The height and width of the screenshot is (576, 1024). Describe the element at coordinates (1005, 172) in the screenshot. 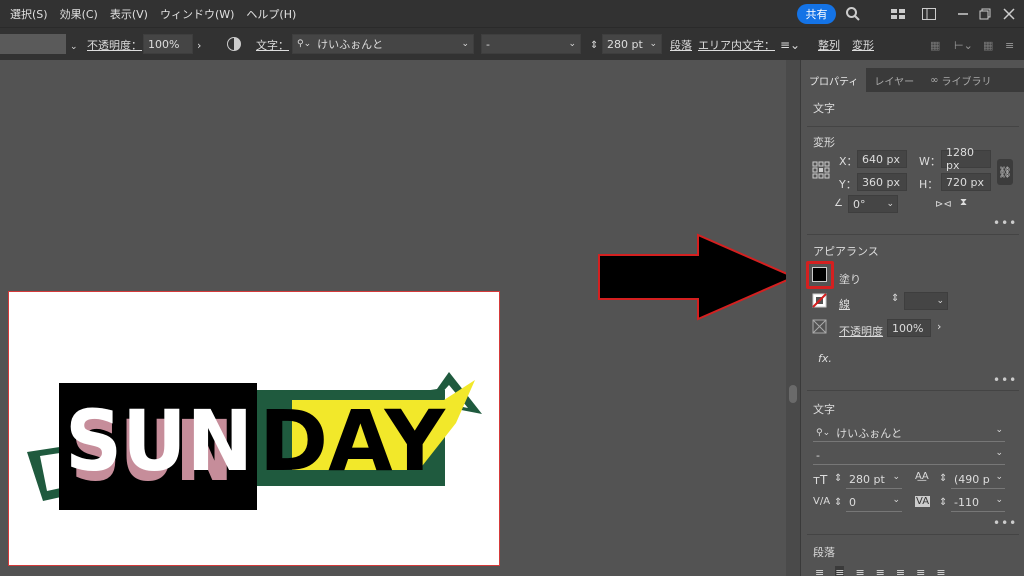

I see `constrain-proportions-icon: ⛓` at that location.